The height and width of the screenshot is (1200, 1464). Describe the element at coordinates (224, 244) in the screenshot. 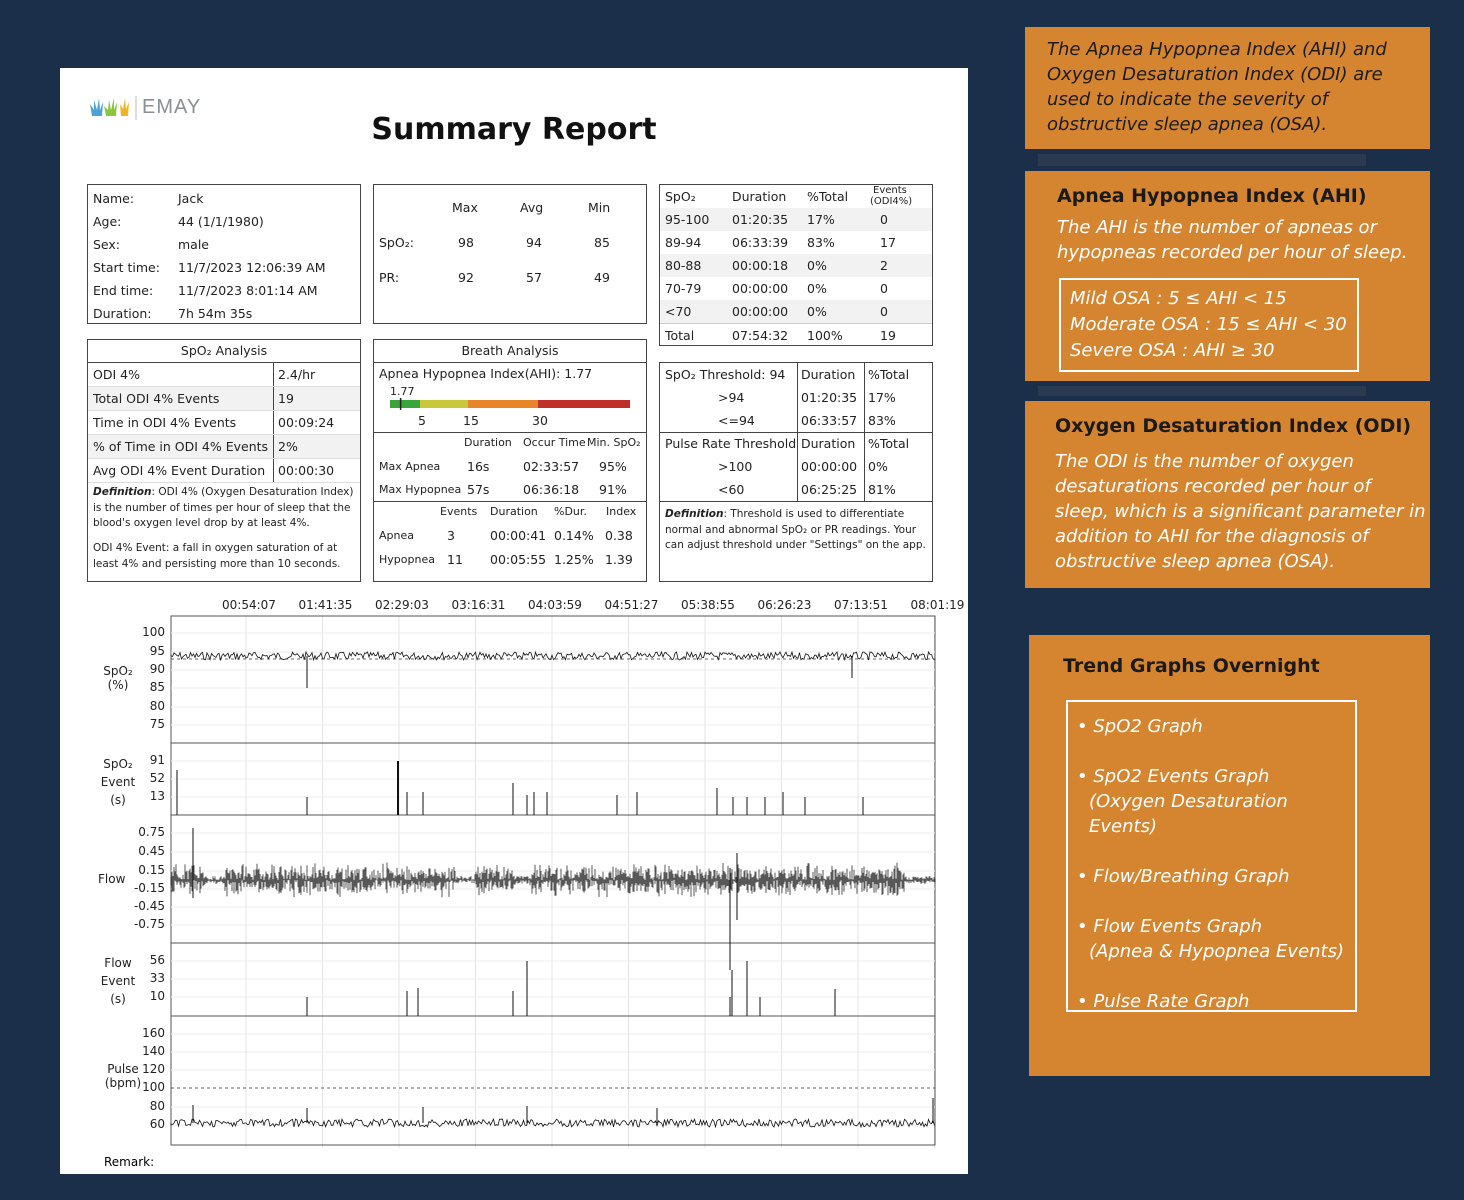

I see `patient-row: Sex: male` at that location.